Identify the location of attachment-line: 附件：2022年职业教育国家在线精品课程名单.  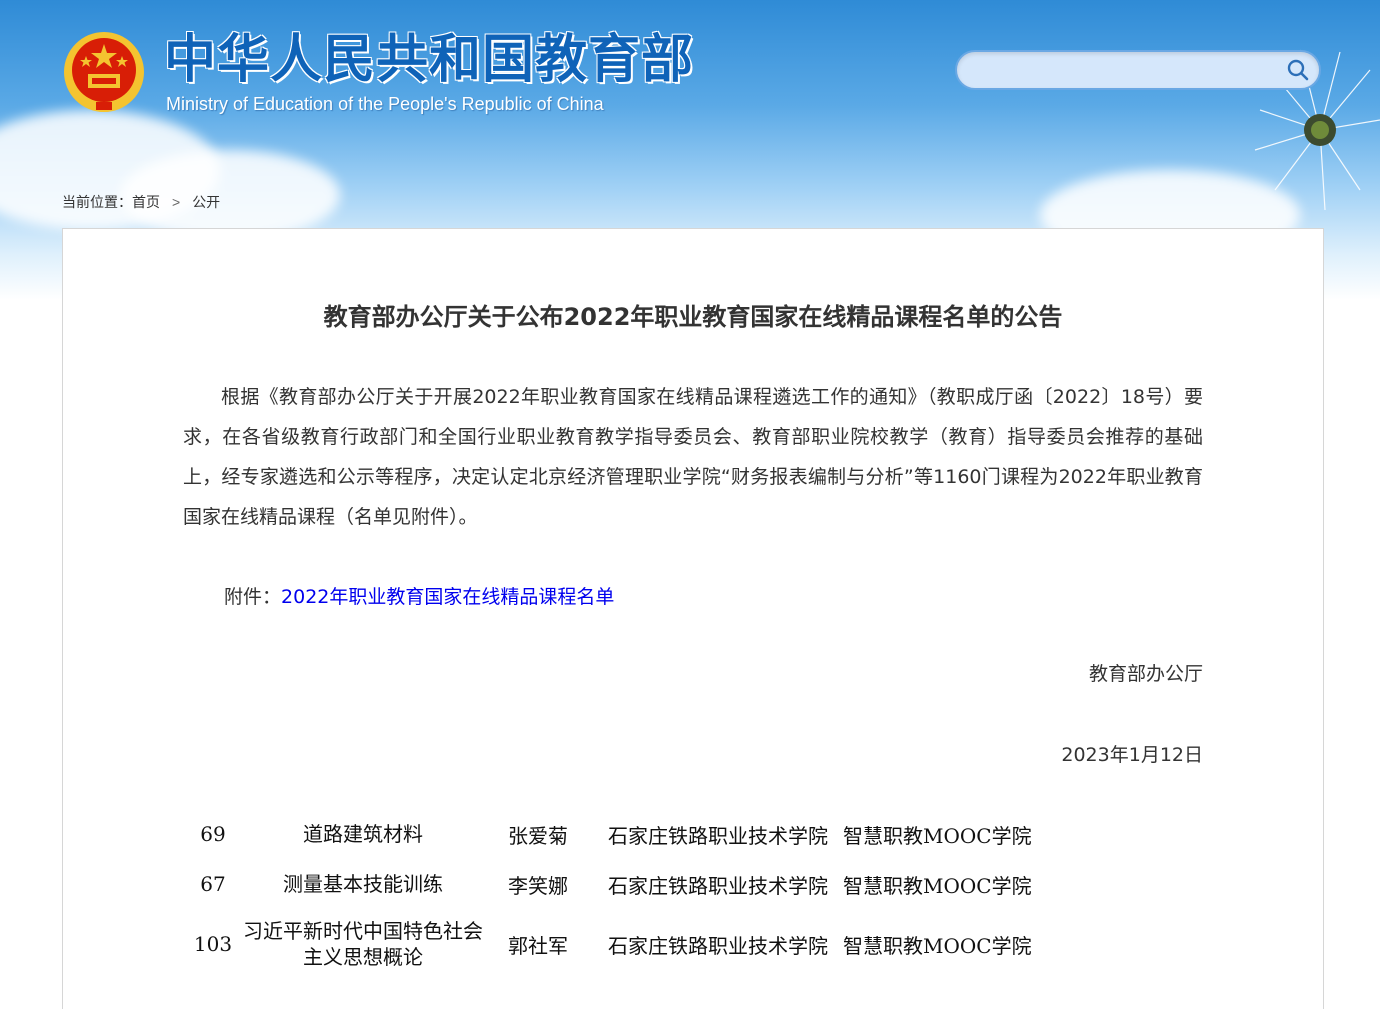
(419, 597).